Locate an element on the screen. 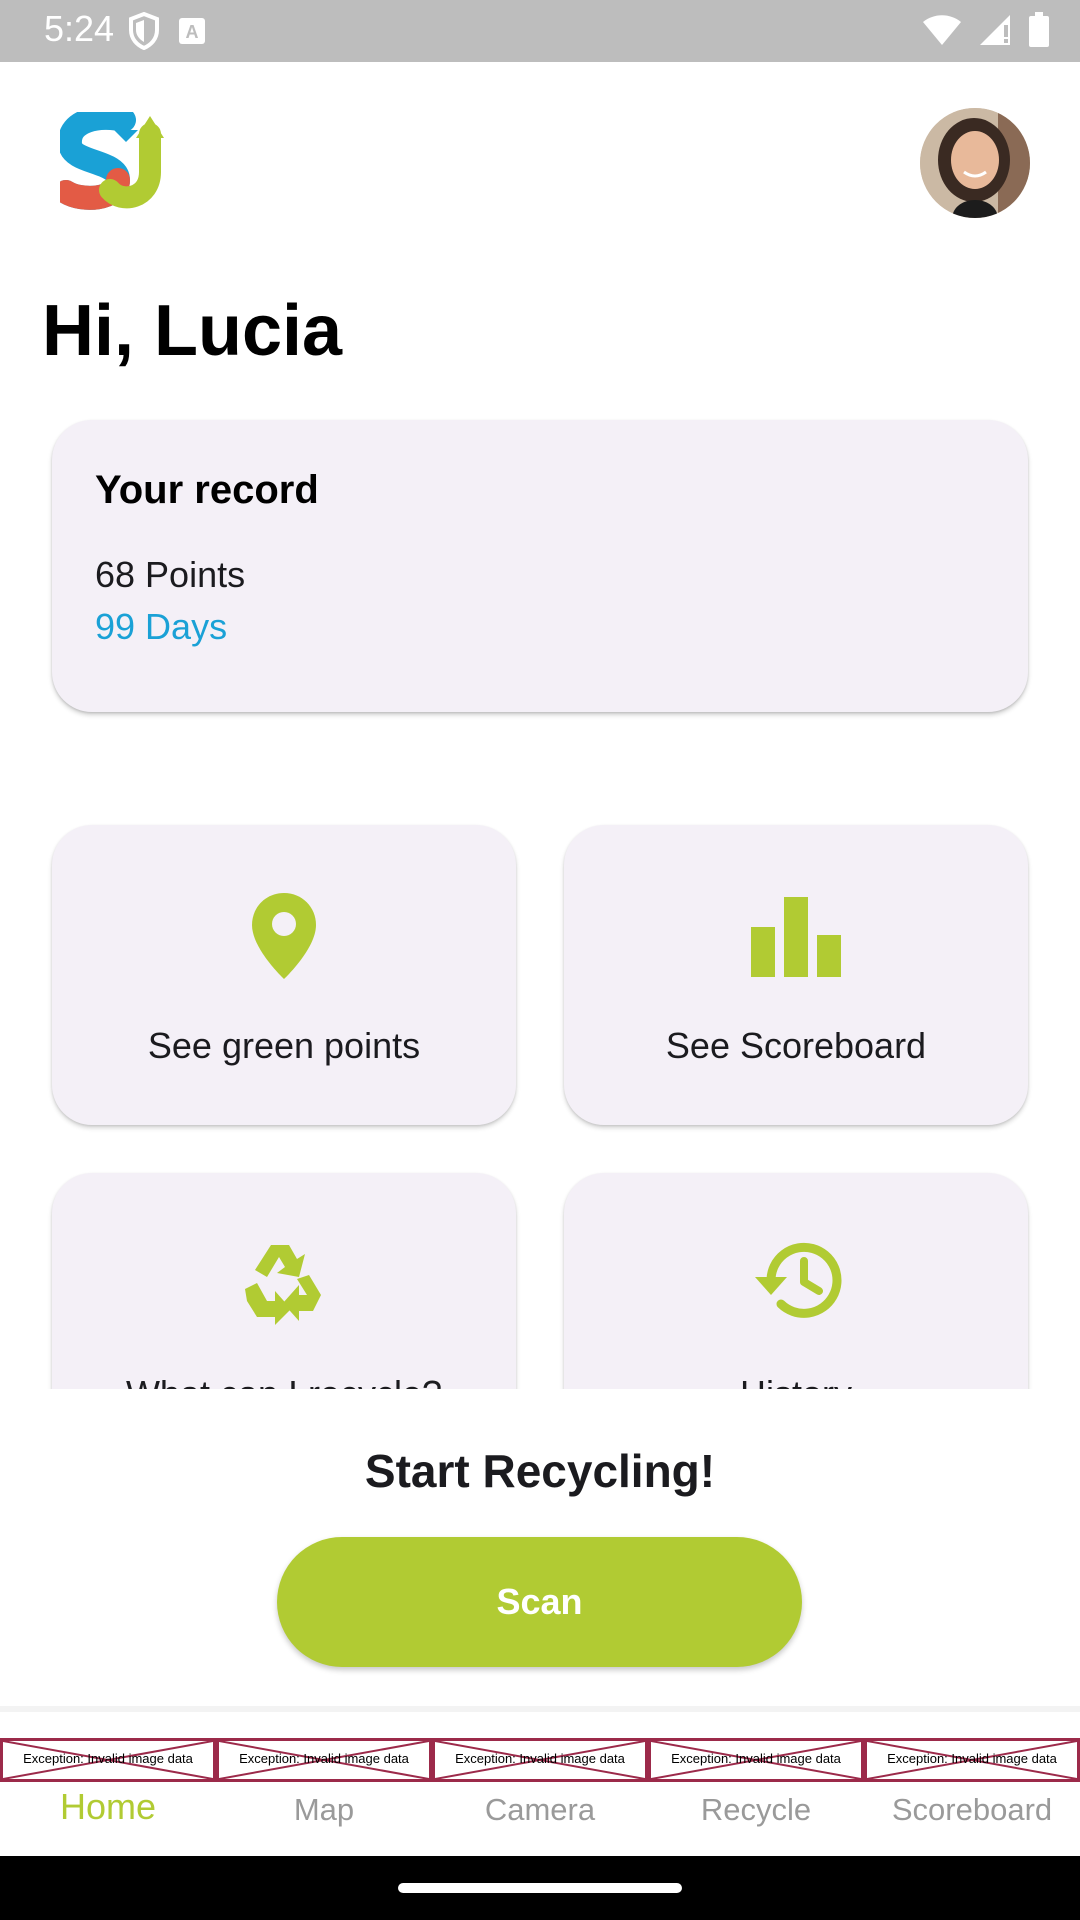 This screenshot has width=1080, height=1920. tile-label: See green points is located at coordinates (284, 1045).